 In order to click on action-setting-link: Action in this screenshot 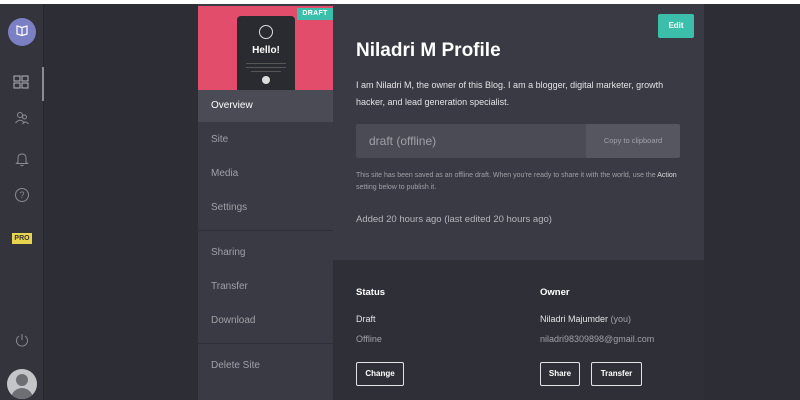, I will do `click(666, 175)`.